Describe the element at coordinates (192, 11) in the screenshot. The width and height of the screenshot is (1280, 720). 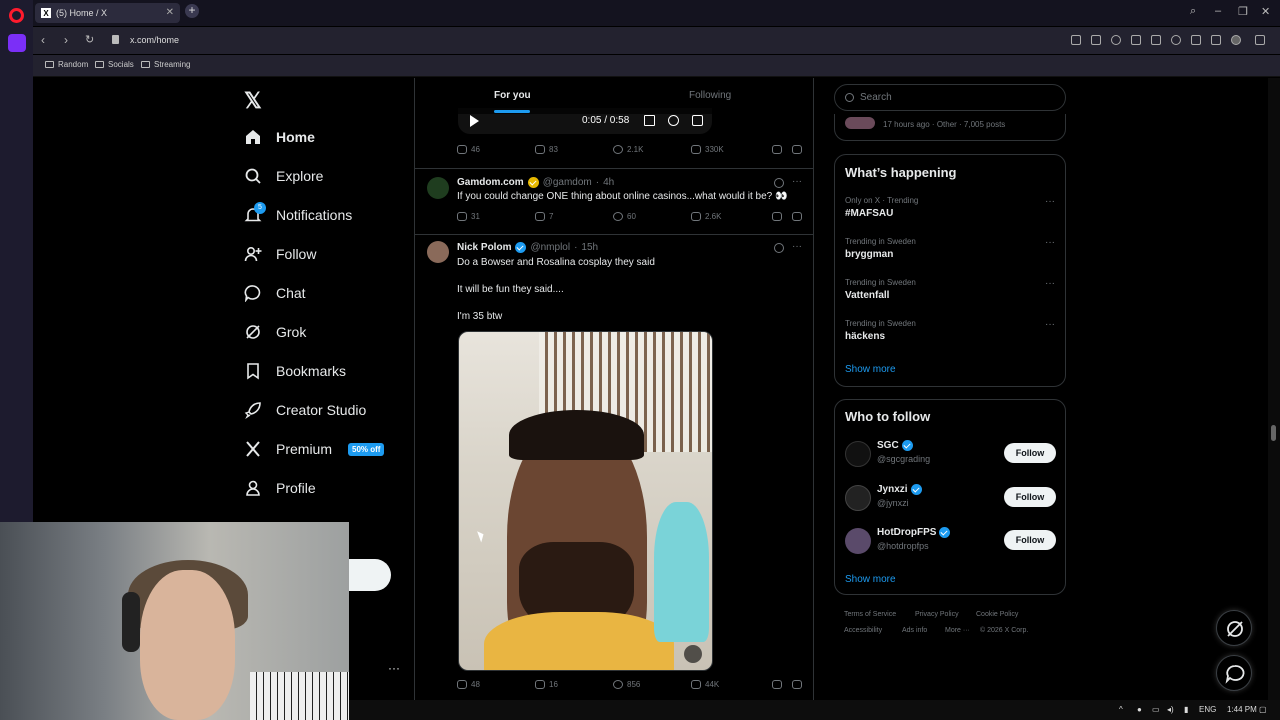
I see `new-tab-button: +` at that location.